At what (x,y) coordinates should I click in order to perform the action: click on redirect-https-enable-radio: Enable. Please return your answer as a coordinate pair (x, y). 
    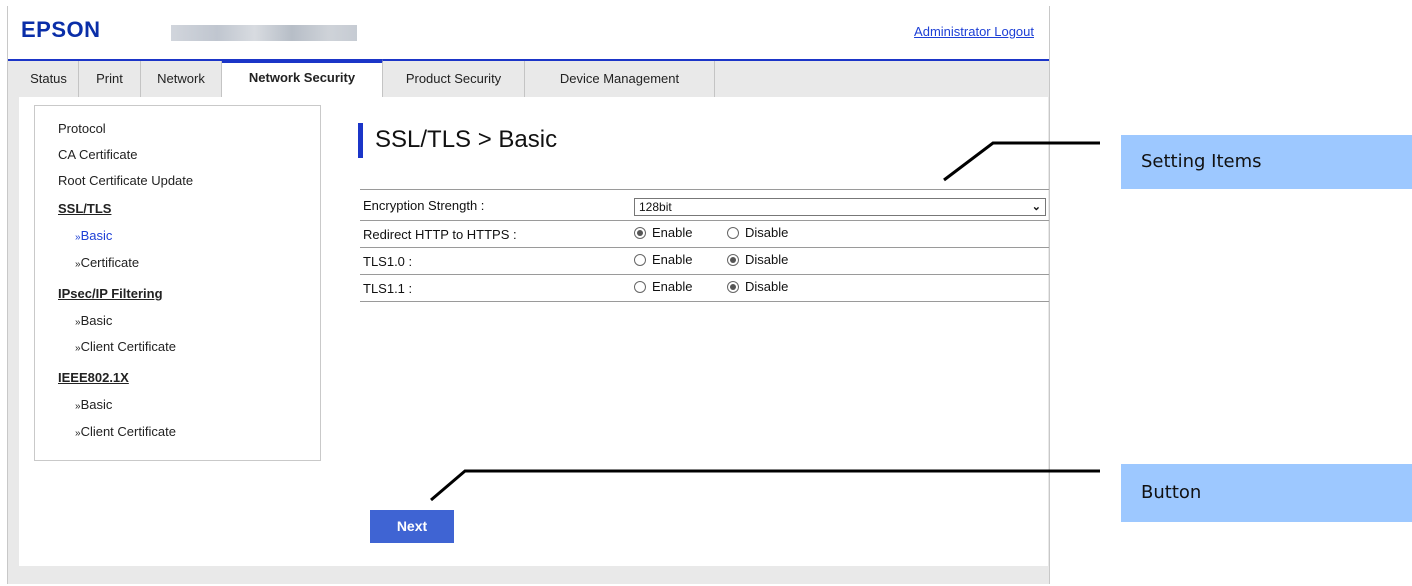
    Looking at the image, I should click on (663, 232).